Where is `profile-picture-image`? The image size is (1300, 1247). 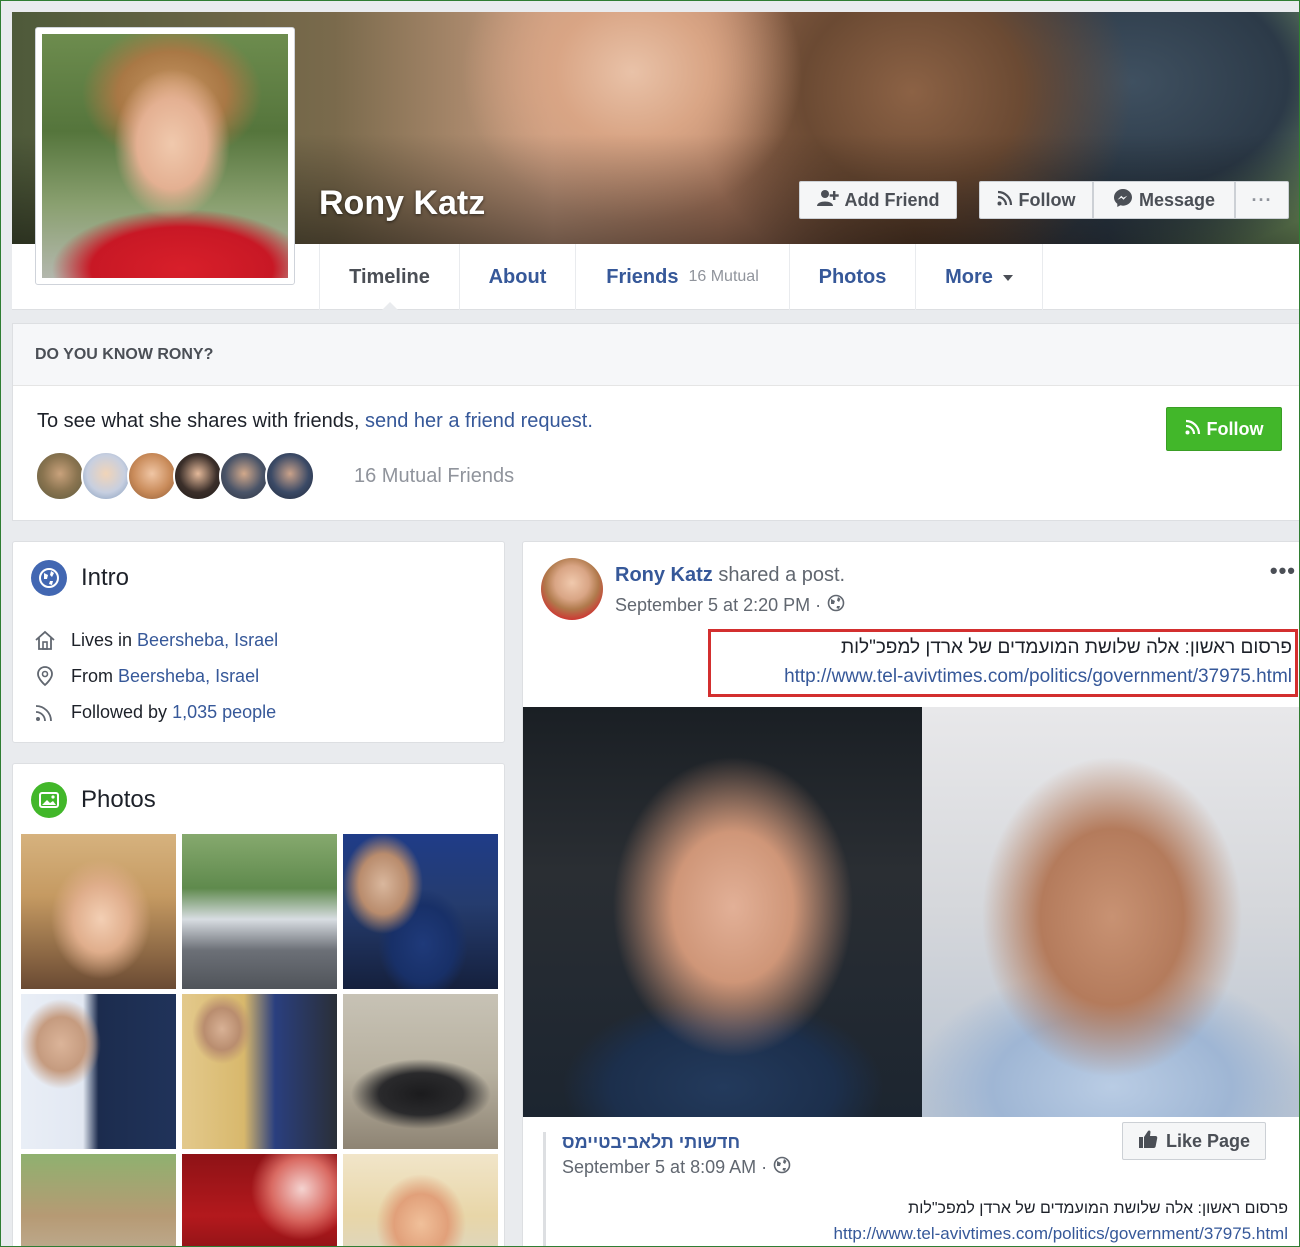
profile-picture-image is located at coordinates (165, 156).